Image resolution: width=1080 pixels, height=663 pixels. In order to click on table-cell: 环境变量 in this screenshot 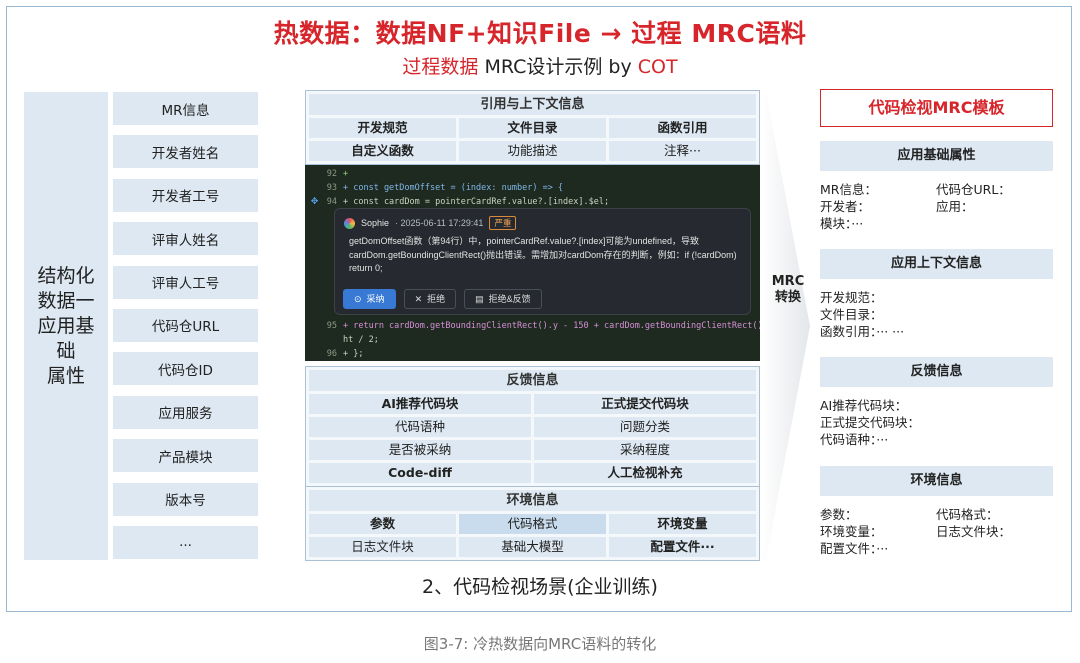, I will do `click(682, 524)`.